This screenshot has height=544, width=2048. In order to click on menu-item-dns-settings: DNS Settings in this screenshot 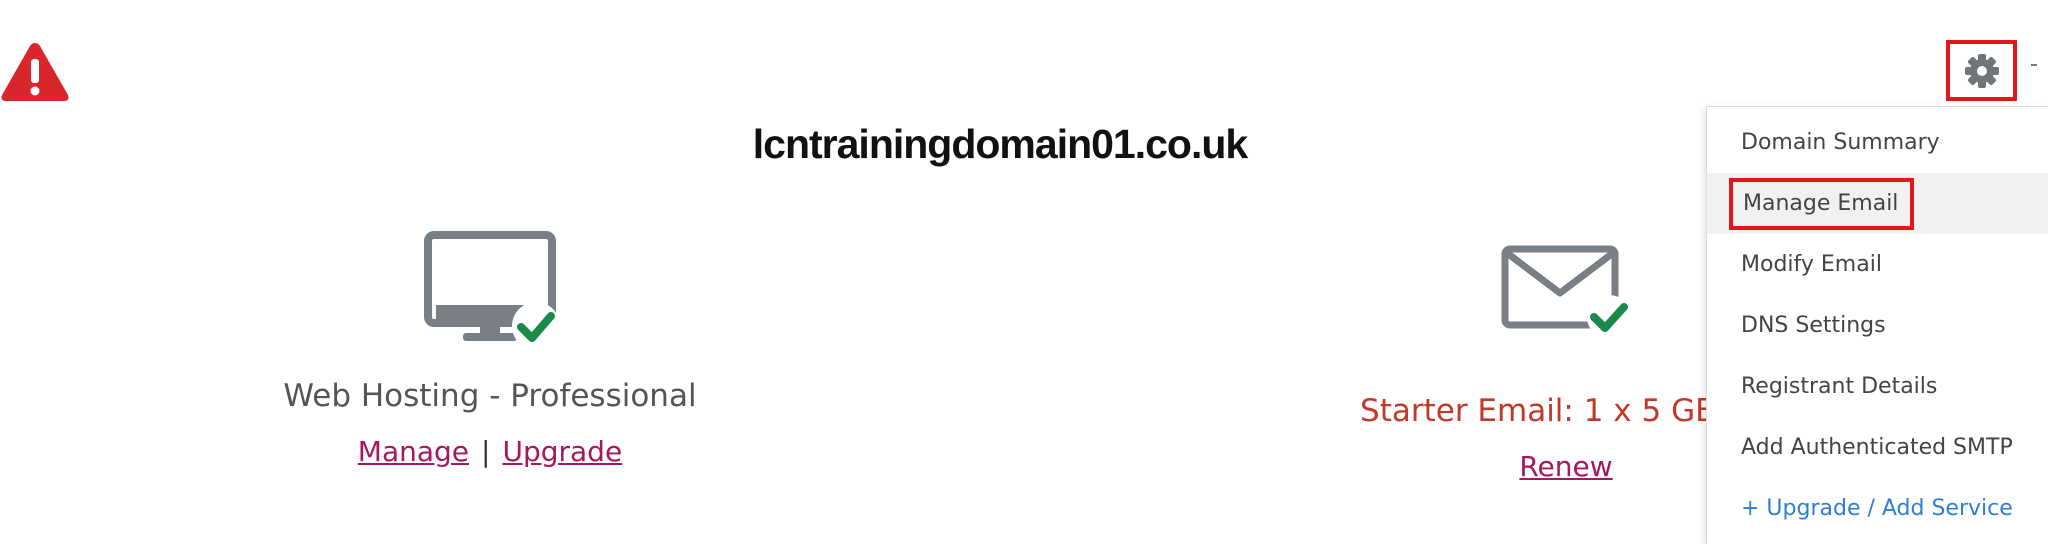, I will do `click(1877, 325)`.